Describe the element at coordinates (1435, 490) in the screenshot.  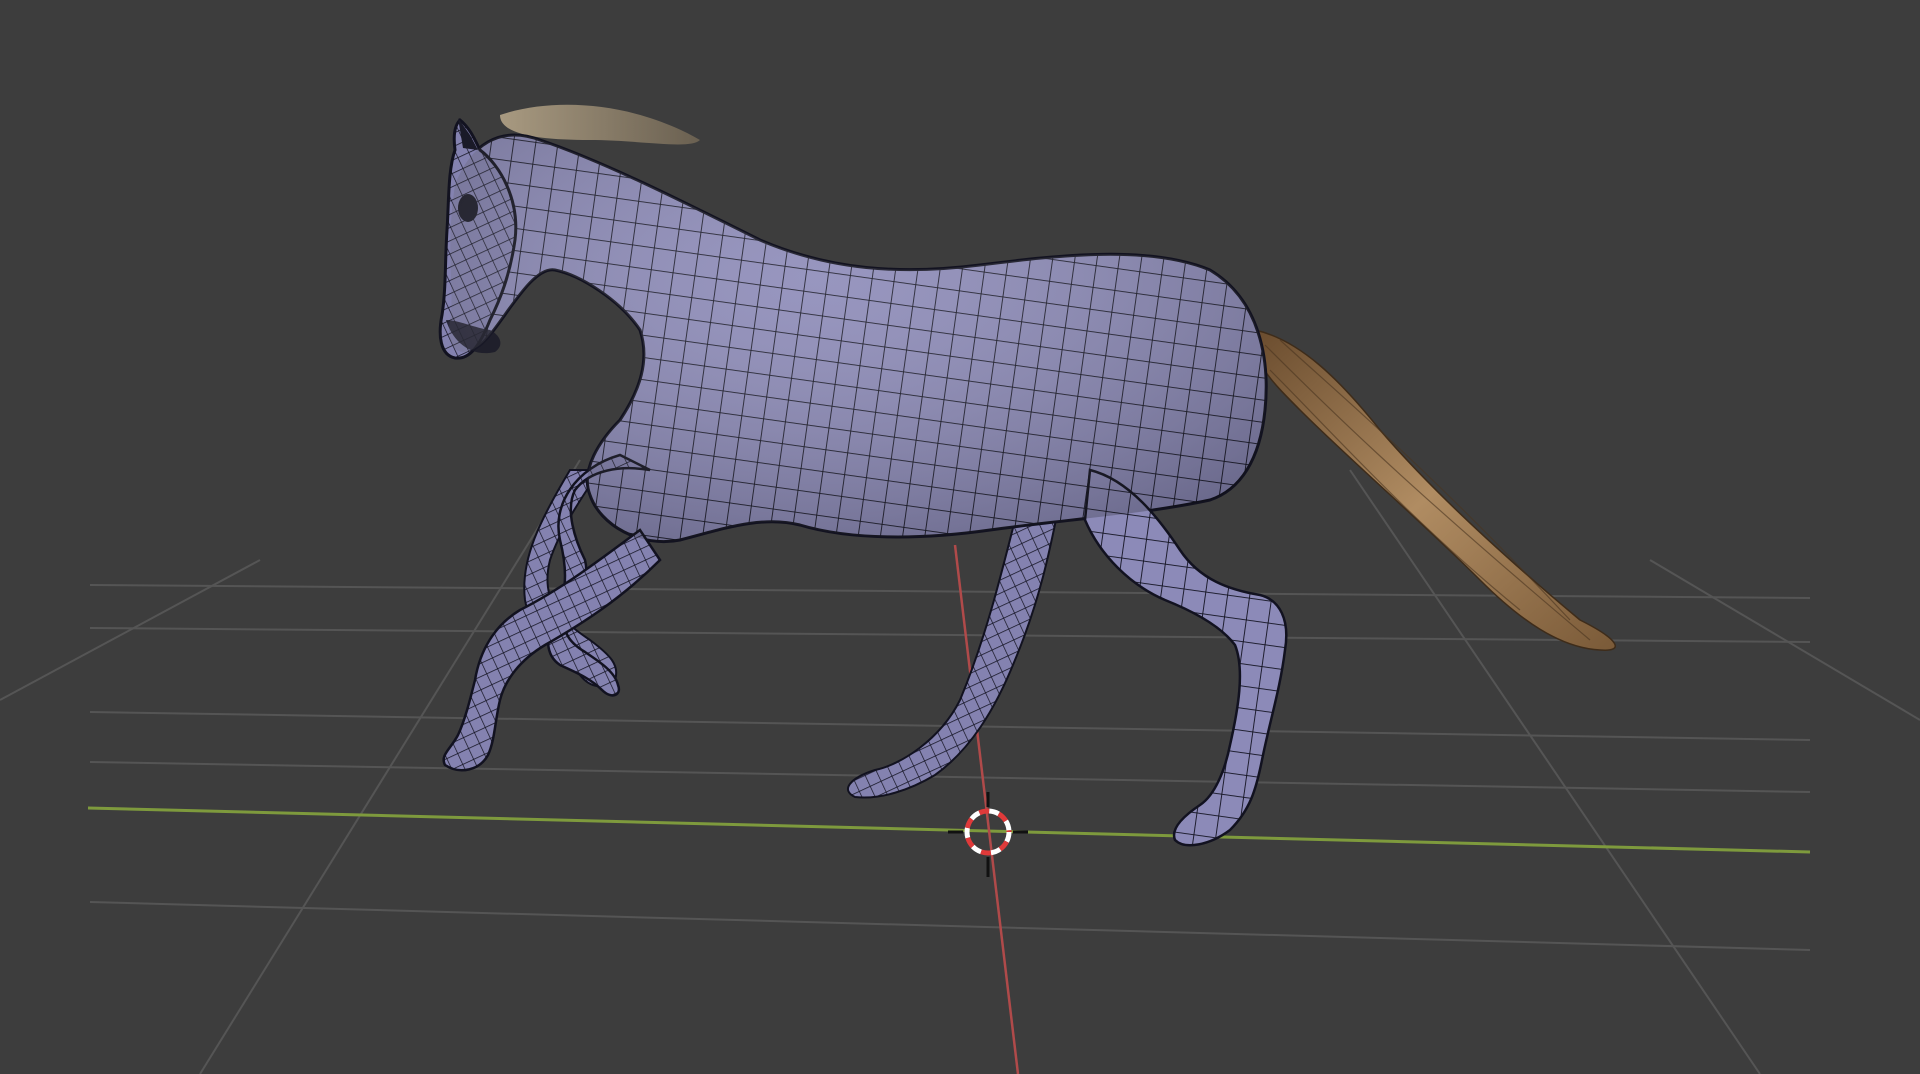
I see `horse-tail` at that location.